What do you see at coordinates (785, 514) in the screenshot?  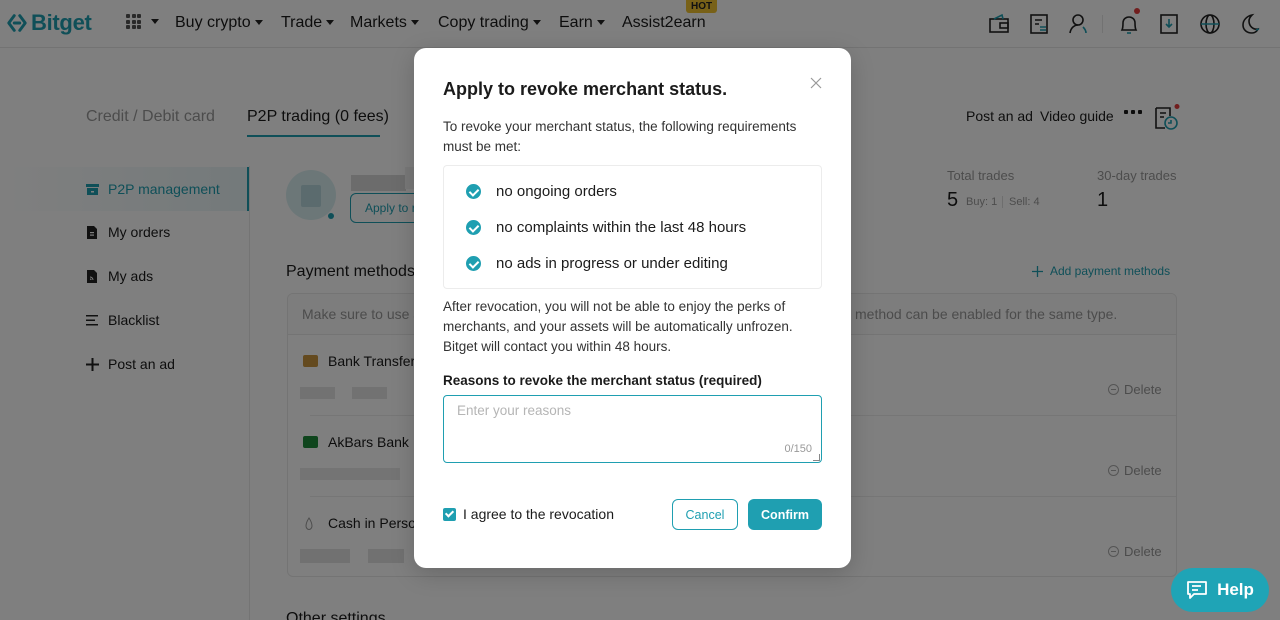 I see `confirm-button: Confirm` at bounding box center [785, 514].